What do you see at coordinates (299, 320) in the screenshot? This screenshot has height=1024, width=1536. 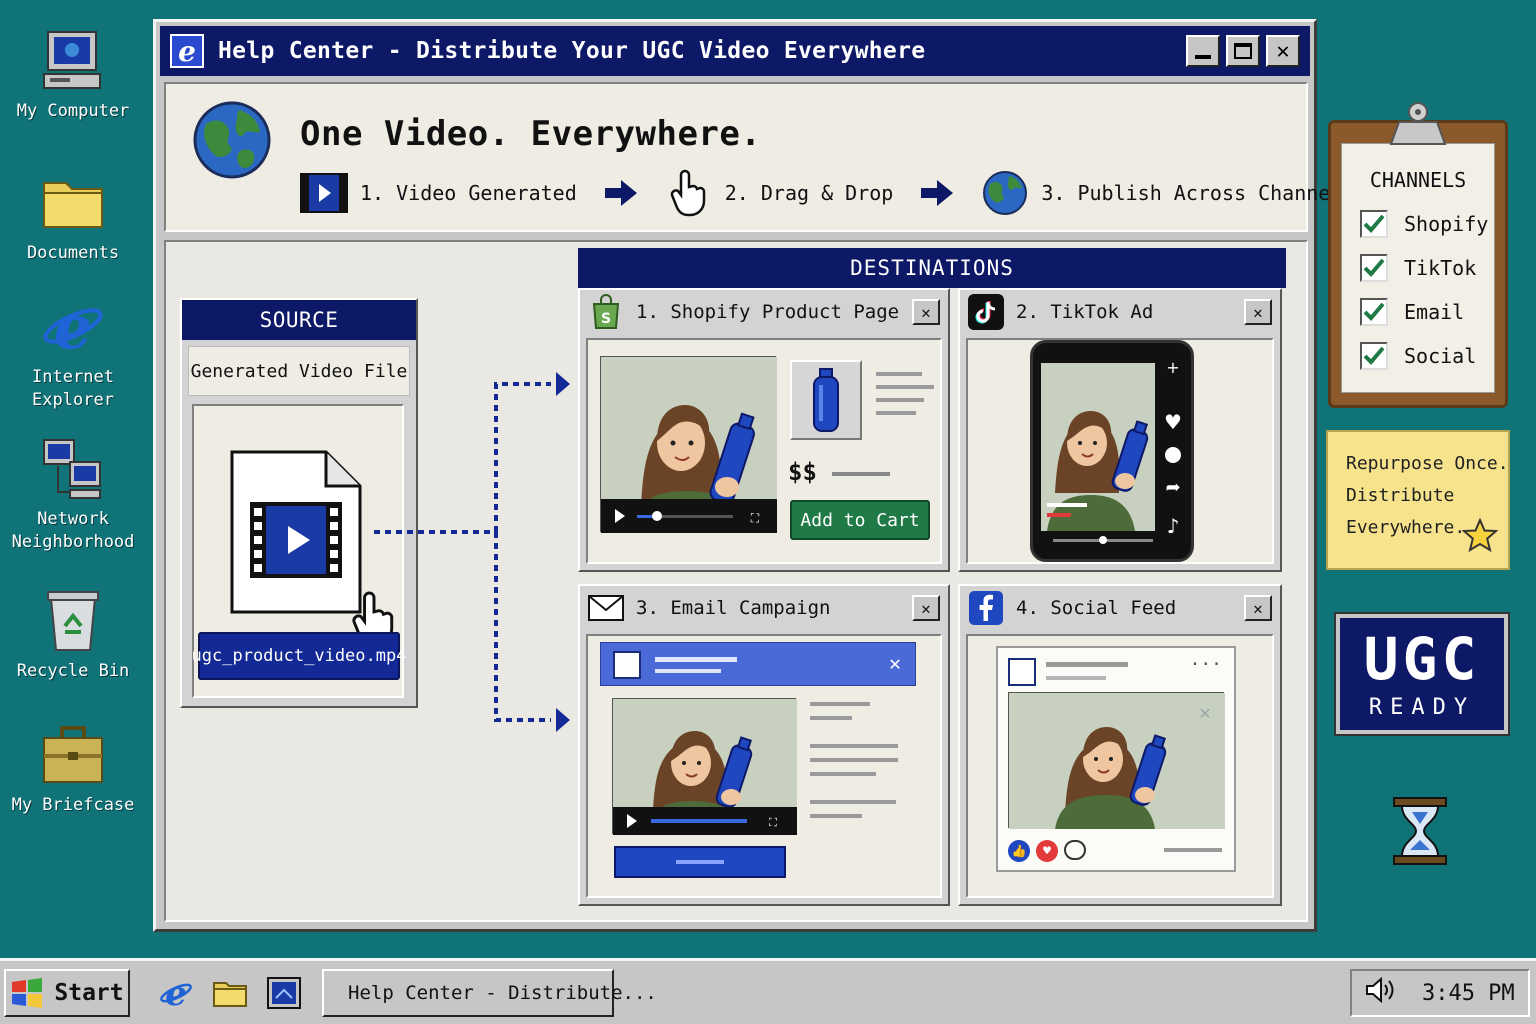 I see `source-title: SOURCE` at bounding box center [299, 320].